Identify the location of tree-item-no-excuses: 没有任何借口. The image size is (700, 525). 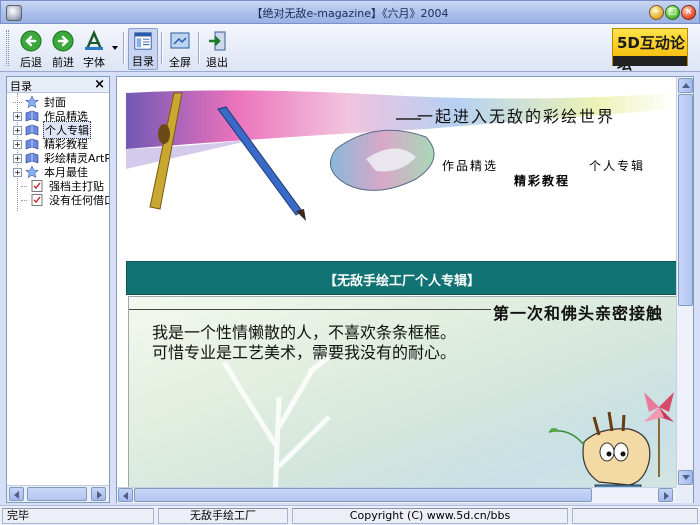
(65, 200).